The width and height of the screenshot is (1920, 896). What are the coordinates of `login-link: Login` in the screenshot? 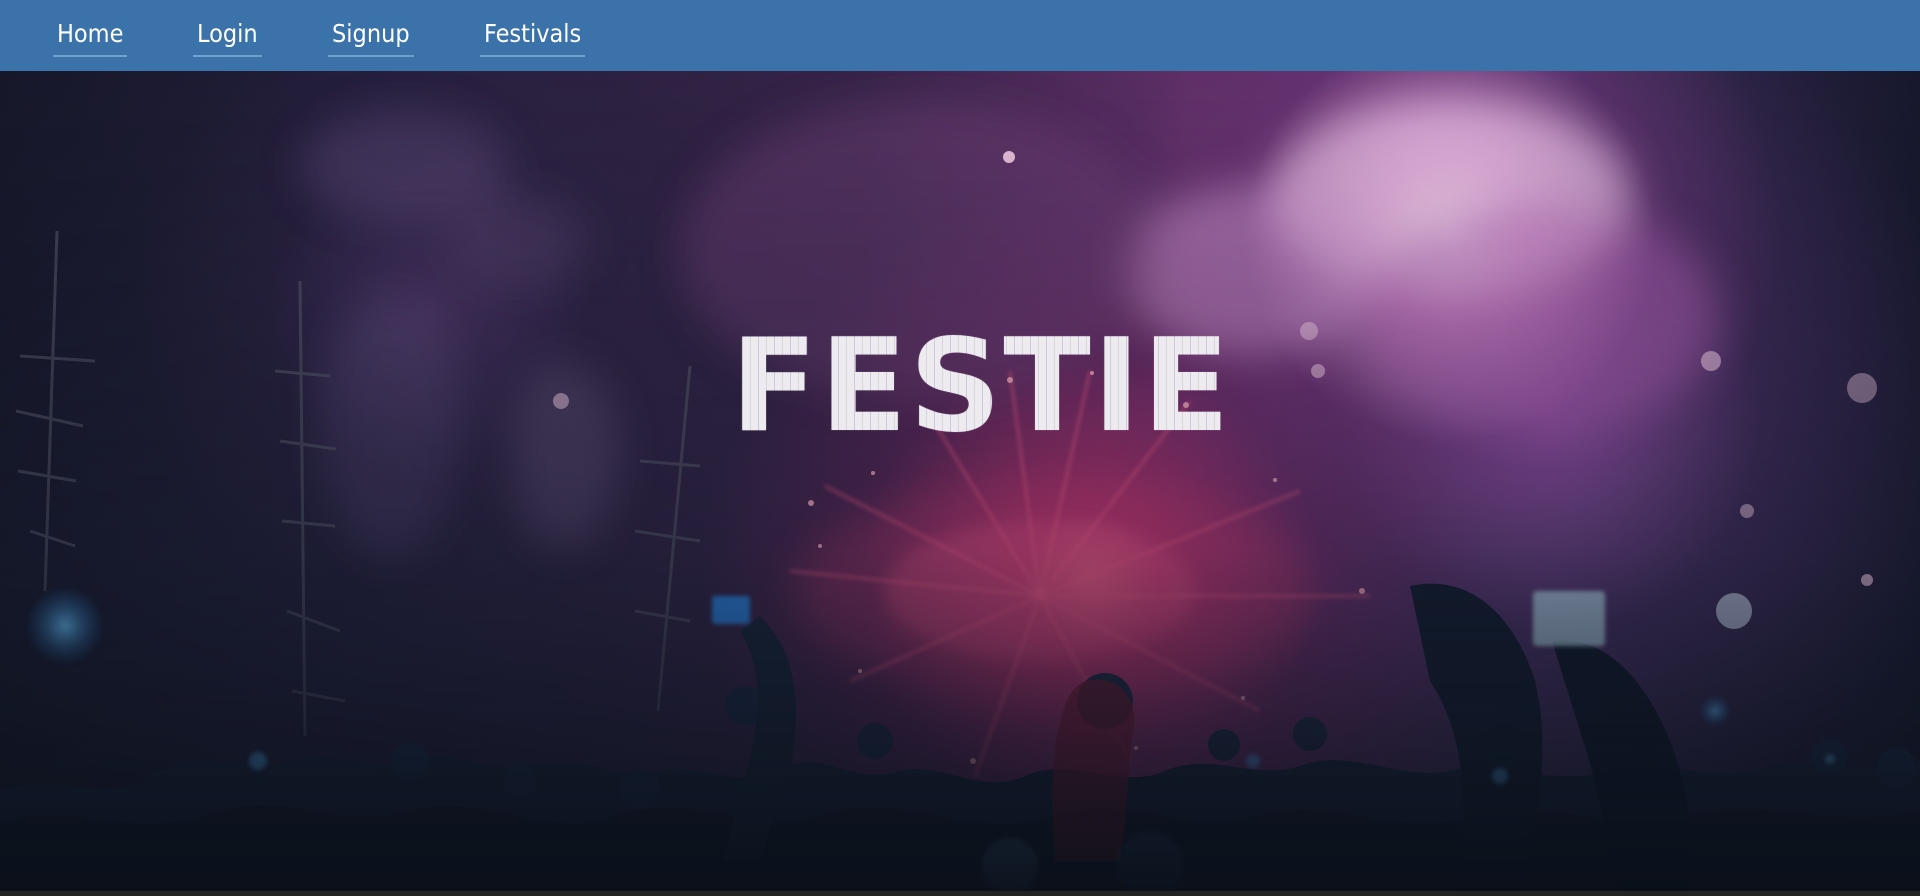 It's located at (227, 35).